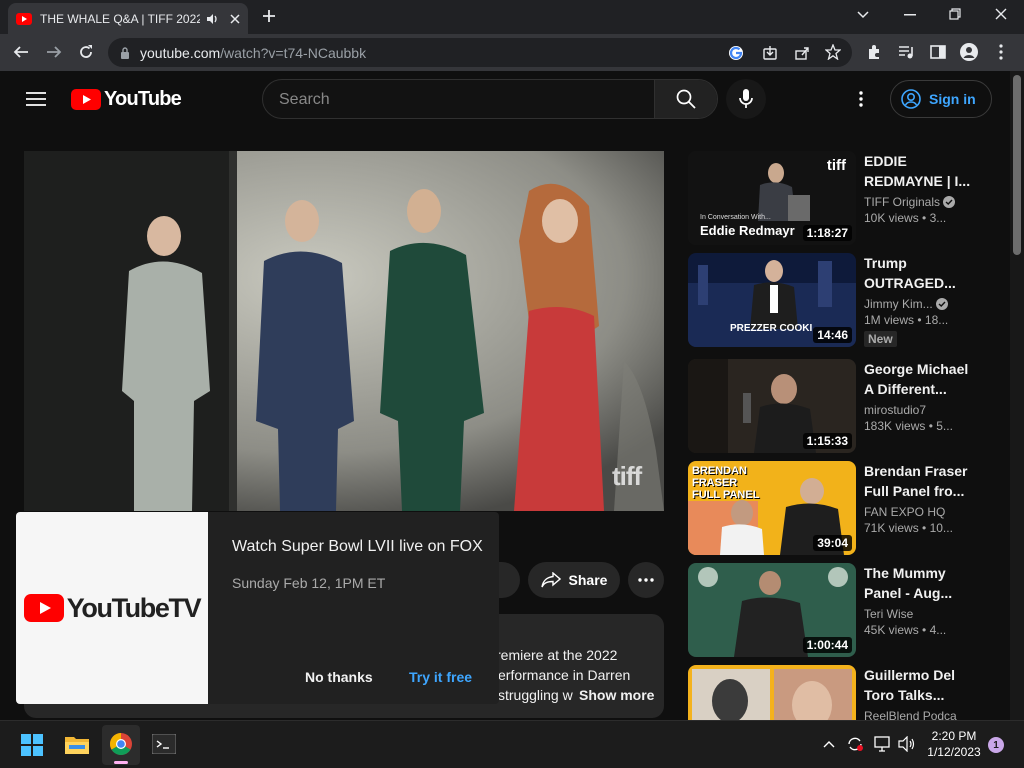  I want to click on new-badge: New, so click(880, 339).